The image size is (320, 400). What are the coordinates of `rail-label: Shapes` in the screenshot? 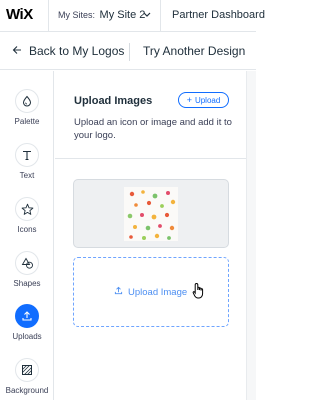 It's located at (27, 283).